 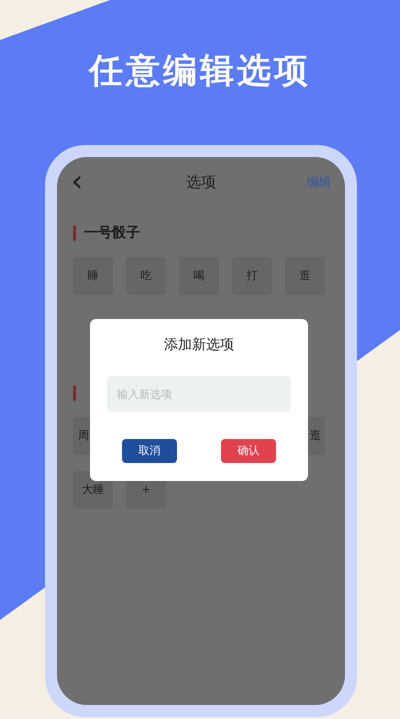 What do you see at coordinates (305, 276) in the screenshot?
I see `option-chip: 逛` at bounding box center [305, 276].